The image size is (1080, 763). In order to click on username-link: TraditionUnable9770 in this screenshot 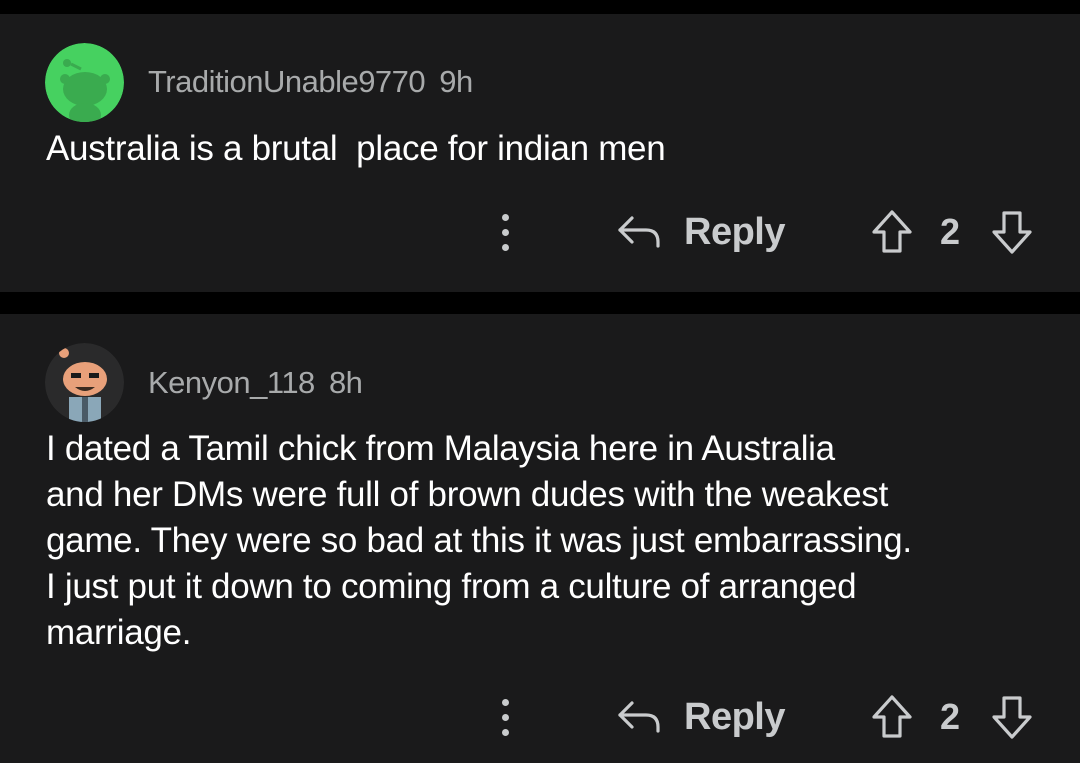, I will do `click(287, 81)`.